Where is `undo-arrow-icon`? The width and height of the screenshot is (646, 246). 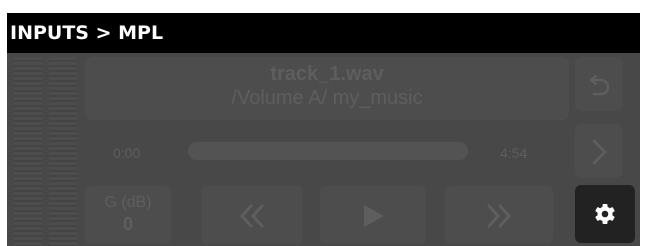 undo-arrow-icon is located at coordinates (599, 85).